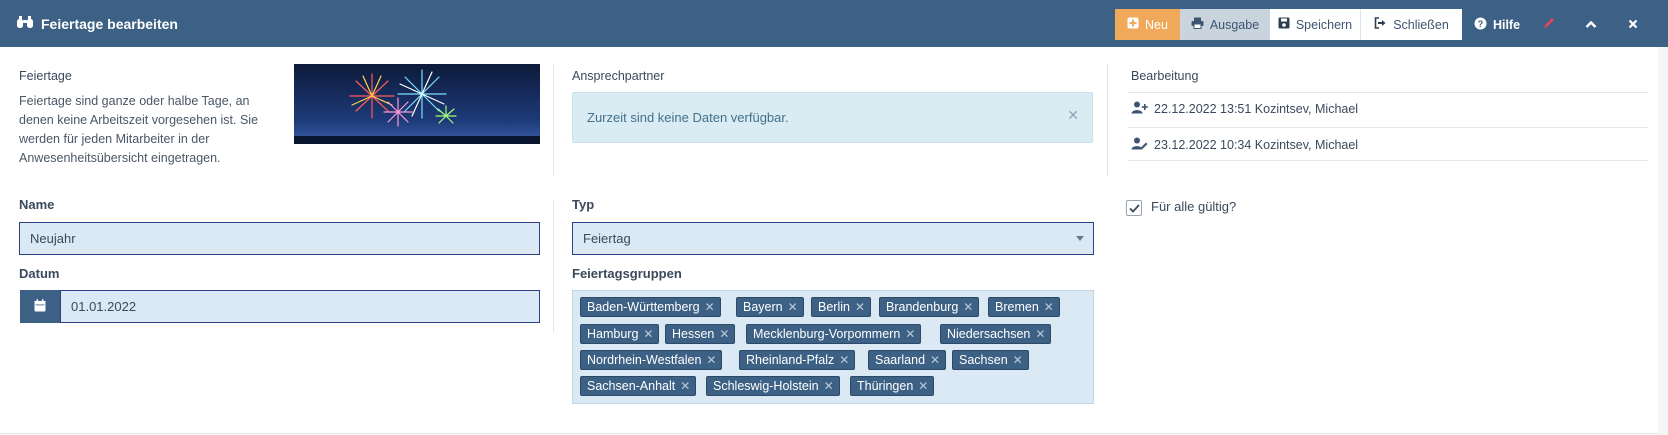 The width and height of the screenshot is (1668, 435). Describe the element at coordinates (109, 23) in the screenshot. I see `page-title: Feiertage bearbeiten` at that location.